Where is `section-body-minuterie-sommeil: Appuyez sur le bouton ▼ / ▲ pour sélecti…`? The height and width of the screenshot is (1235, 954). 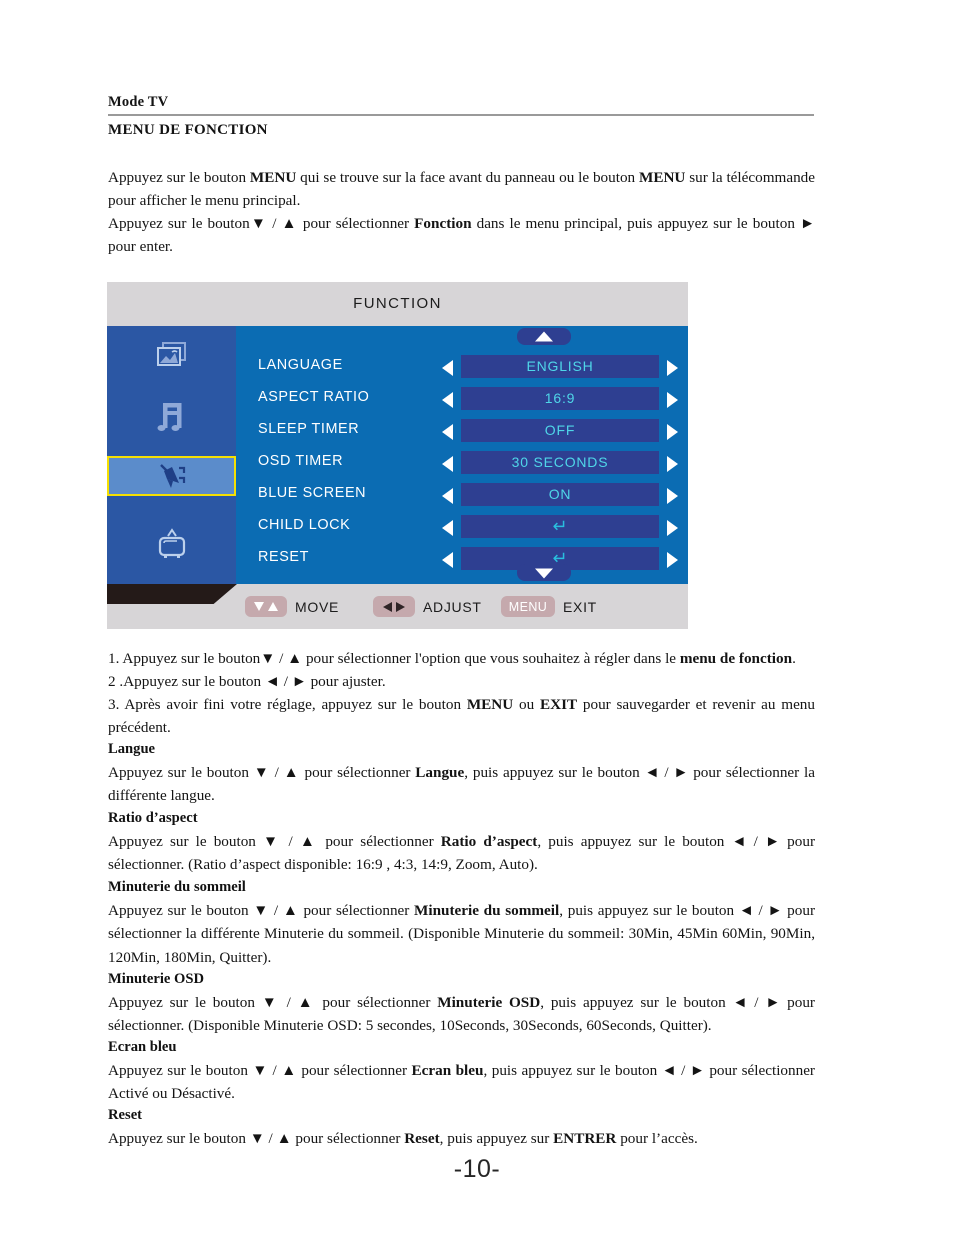 section-body-minuterie-sommeil: Appuyez sur le bouton ▼ / ▲ pour sélecti… is located at coordinates (461, 934).